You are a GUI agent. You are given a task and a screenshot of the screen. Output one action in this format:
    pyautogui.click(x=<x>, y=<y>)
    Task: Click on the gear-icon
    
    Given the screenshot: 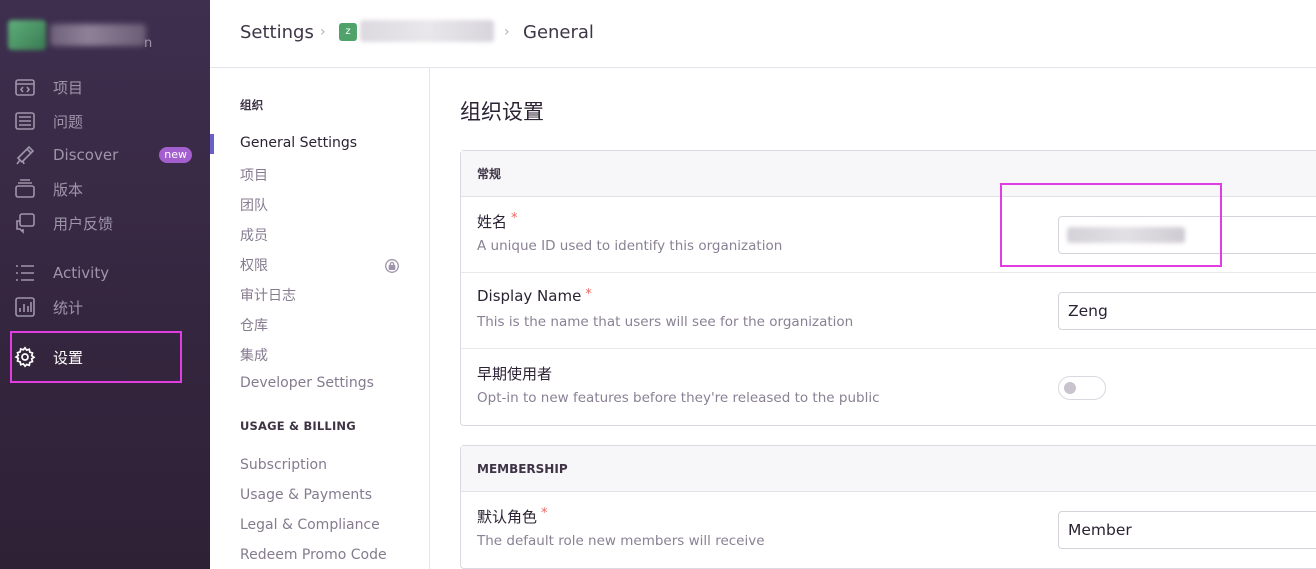 What is the action you would take?
    pyautogui.click(x=25, y=357)
    